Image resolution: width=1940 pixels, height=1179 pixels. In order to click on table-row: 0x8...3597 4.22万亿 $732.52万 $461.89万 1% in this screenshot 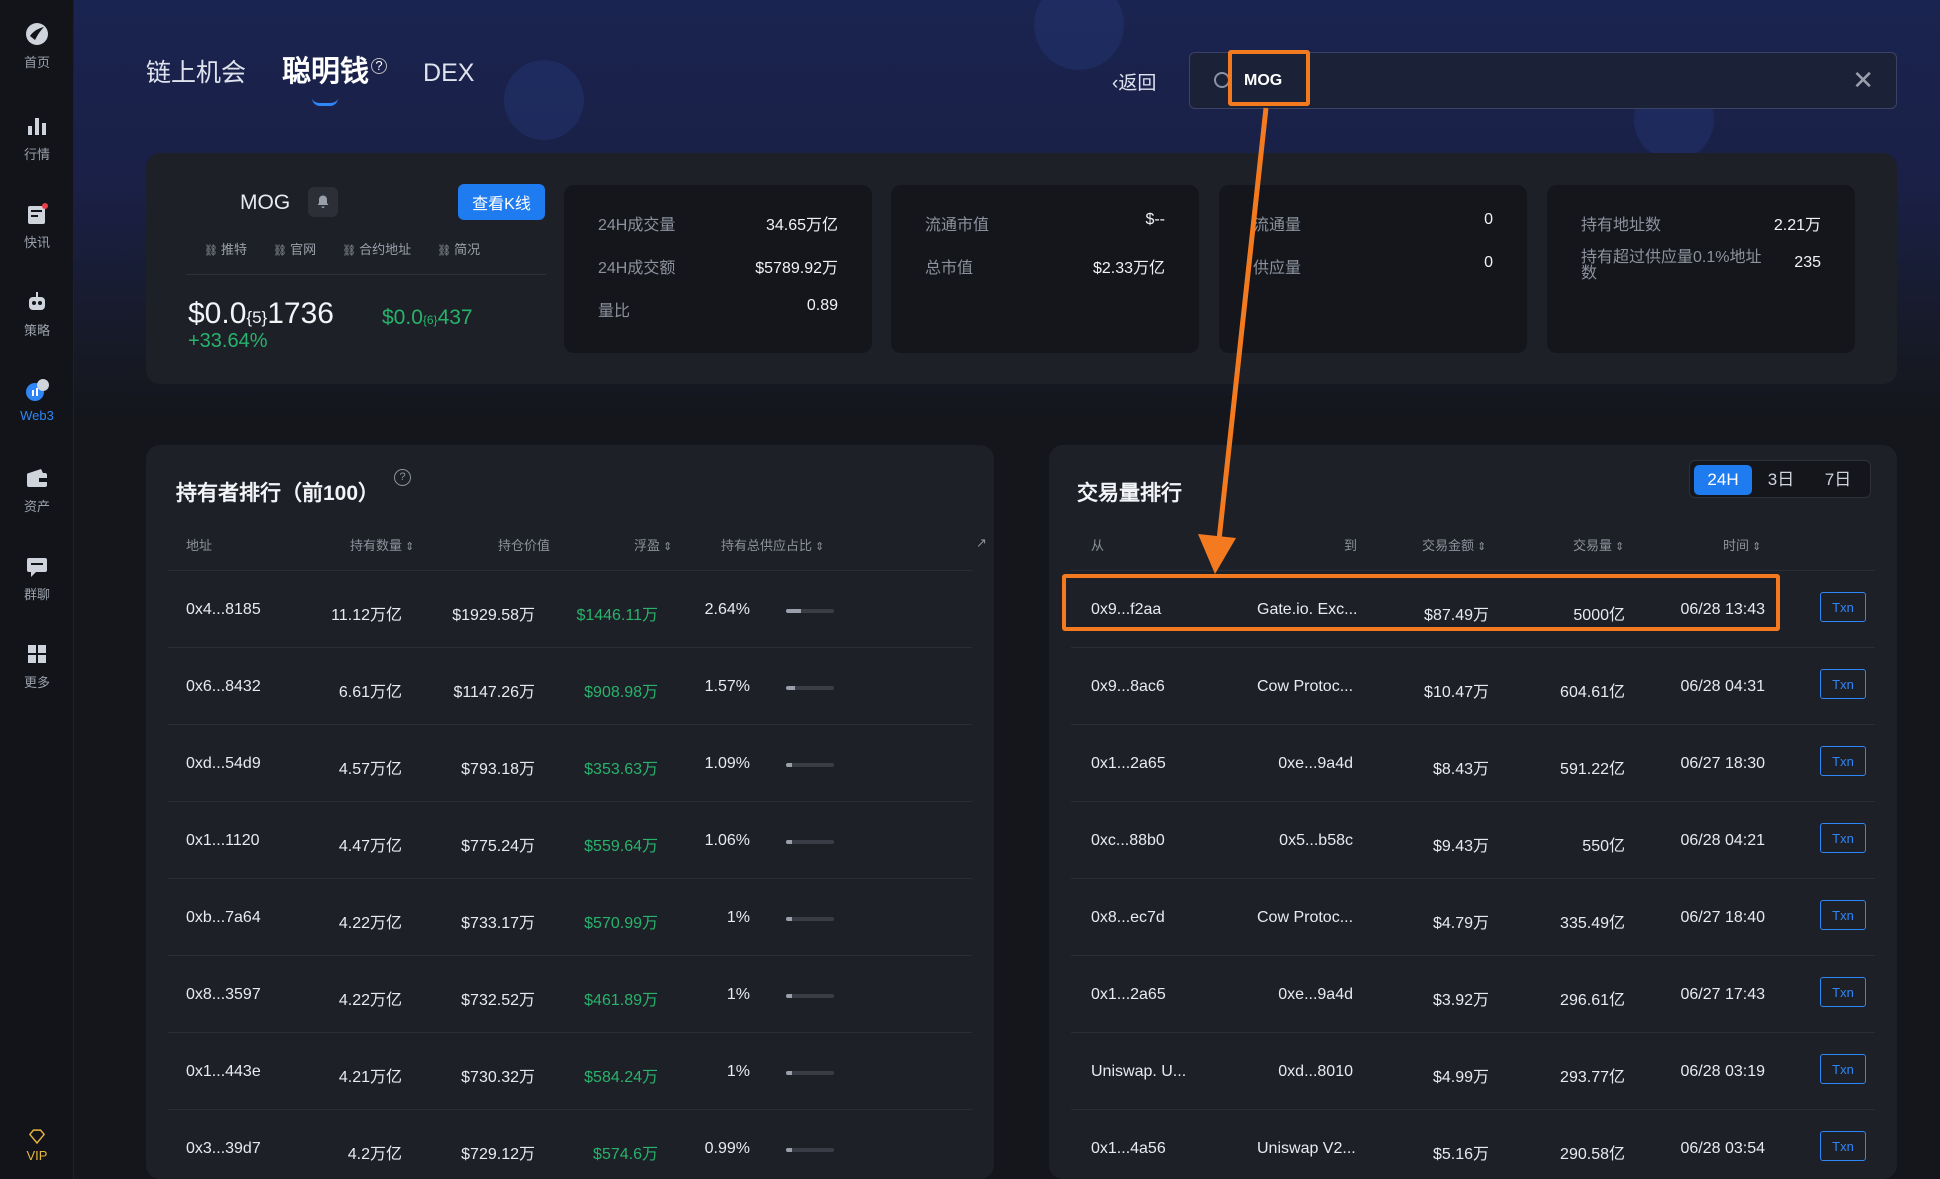, I will do `click(570, 993)`.